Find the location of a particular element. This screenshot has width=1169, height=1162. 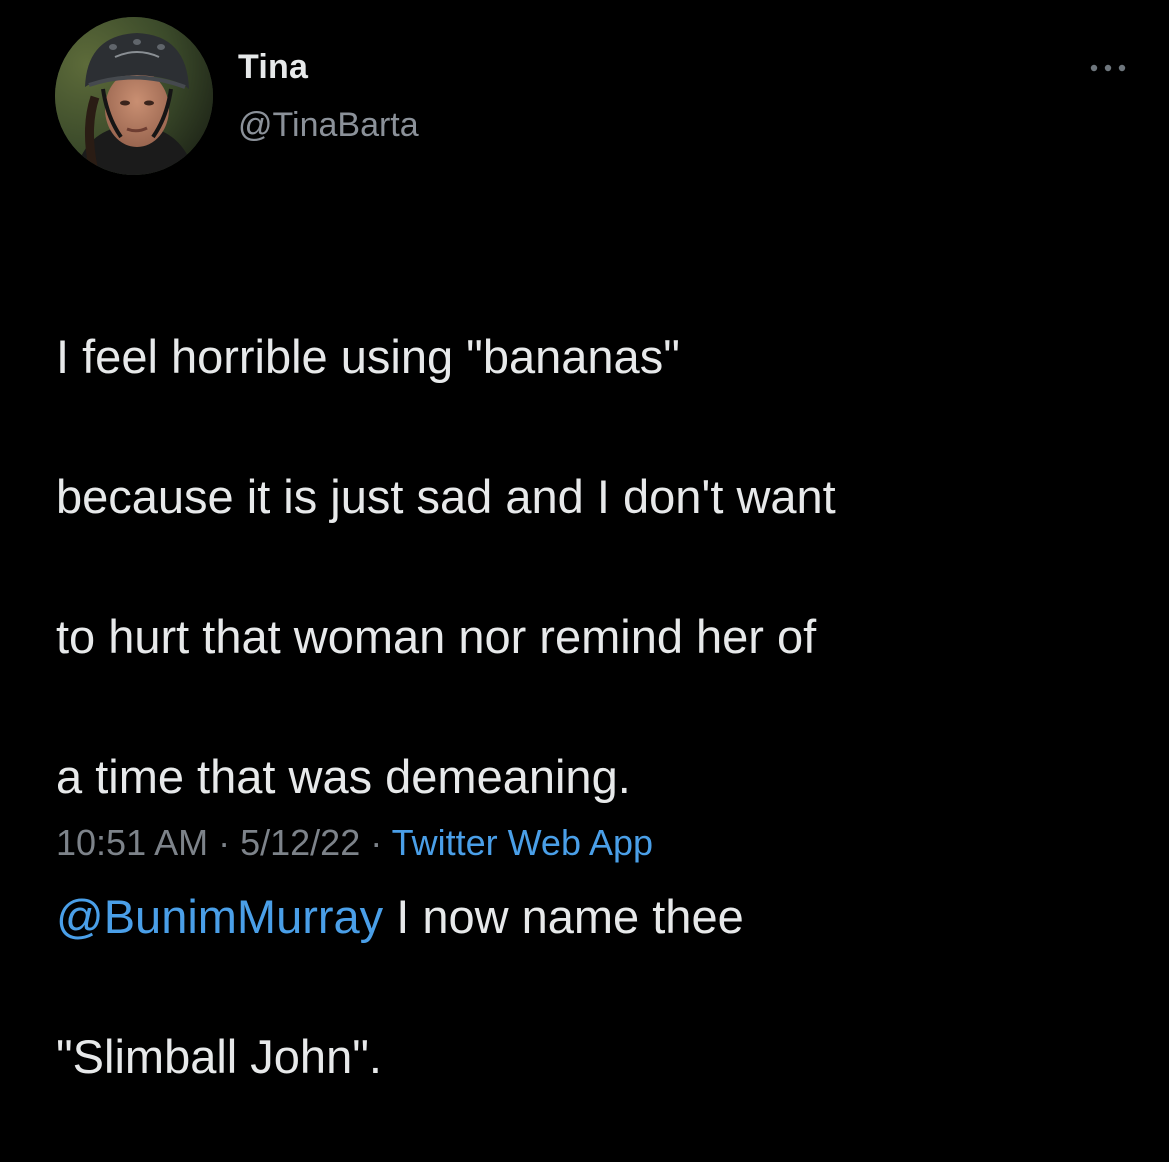

tweet-line: @BunimMurray I now name thee is located at coordinates (601, 917).